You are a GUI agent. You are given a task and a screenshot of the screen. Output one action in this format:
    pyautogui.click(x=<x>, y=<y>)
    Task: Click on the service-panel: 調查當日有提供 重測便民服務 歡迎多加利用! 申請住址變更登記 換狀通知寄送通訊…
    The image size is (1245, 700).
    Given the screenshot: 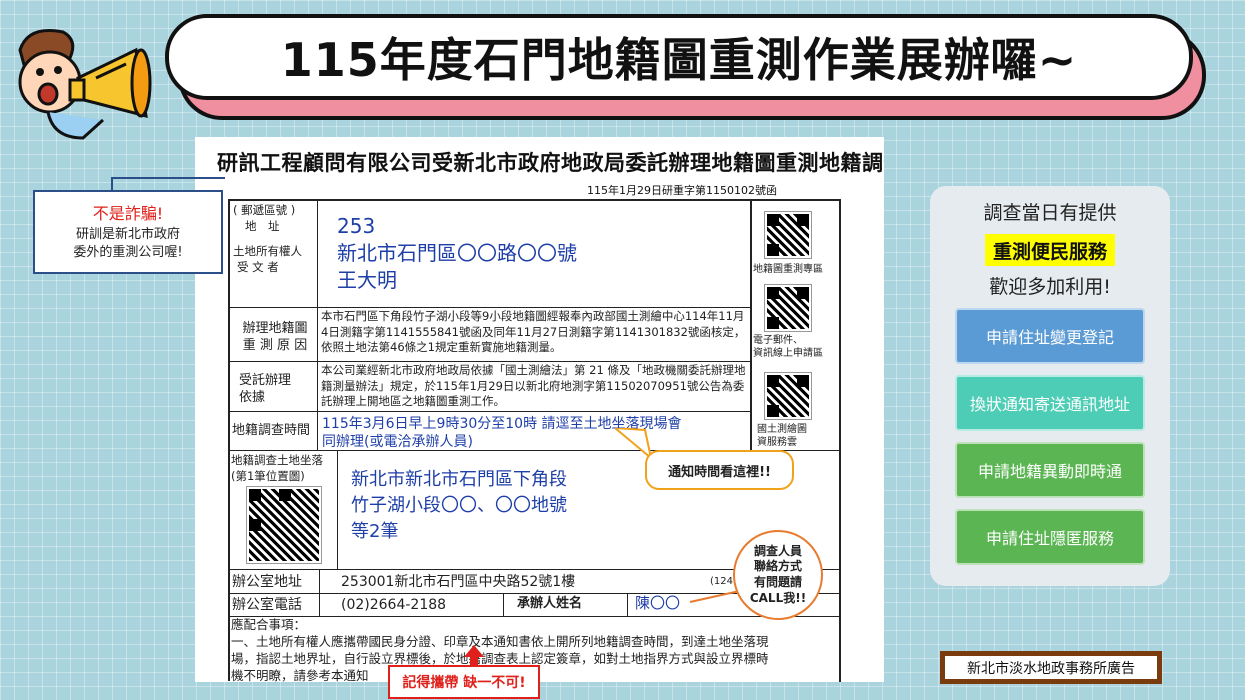 What is the action you would take?
    pyautogui.click(x=1050, y=386)
    